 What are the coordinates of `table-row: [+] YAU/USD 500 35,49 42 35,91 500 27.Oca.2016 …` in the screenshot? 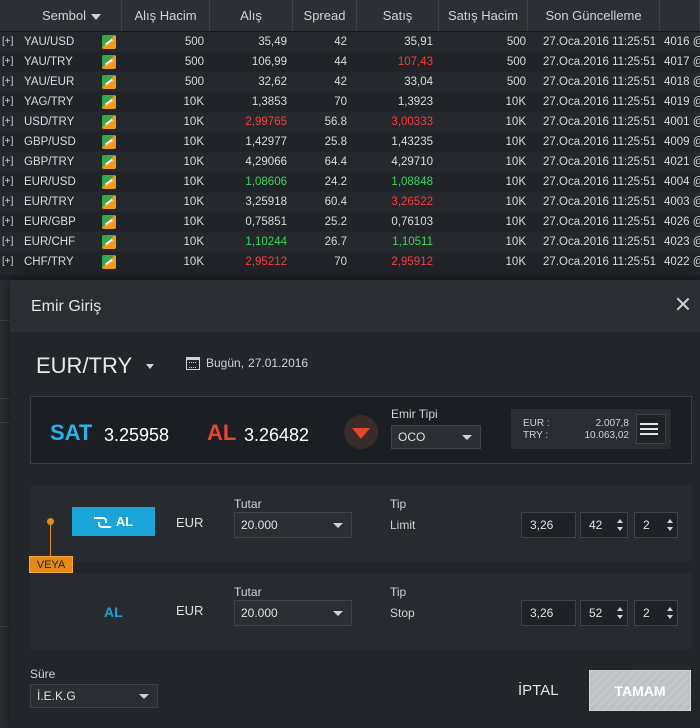 It's located at (350, 42).